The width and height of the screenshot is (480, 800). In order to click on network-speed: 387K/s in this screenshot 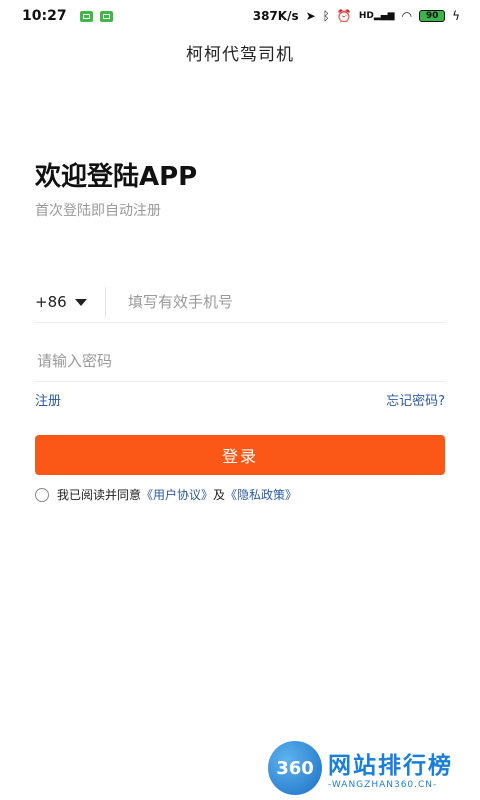, I will do `click(275, 16)`.